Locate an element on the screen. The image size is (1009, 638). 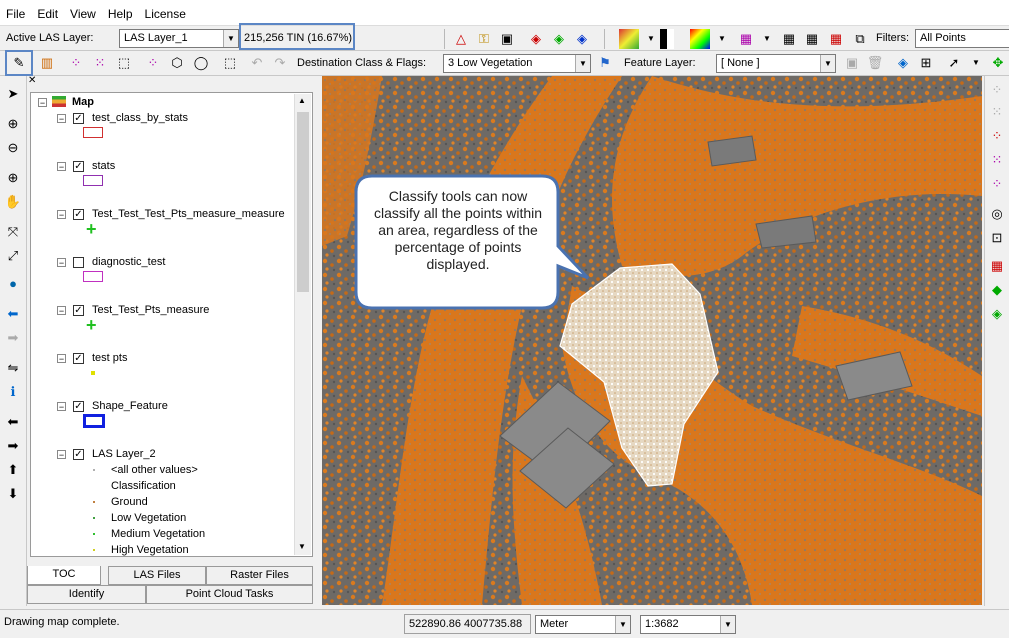
toc-scrollbar: ▲ ▼ is located at coordinates (302, 324).